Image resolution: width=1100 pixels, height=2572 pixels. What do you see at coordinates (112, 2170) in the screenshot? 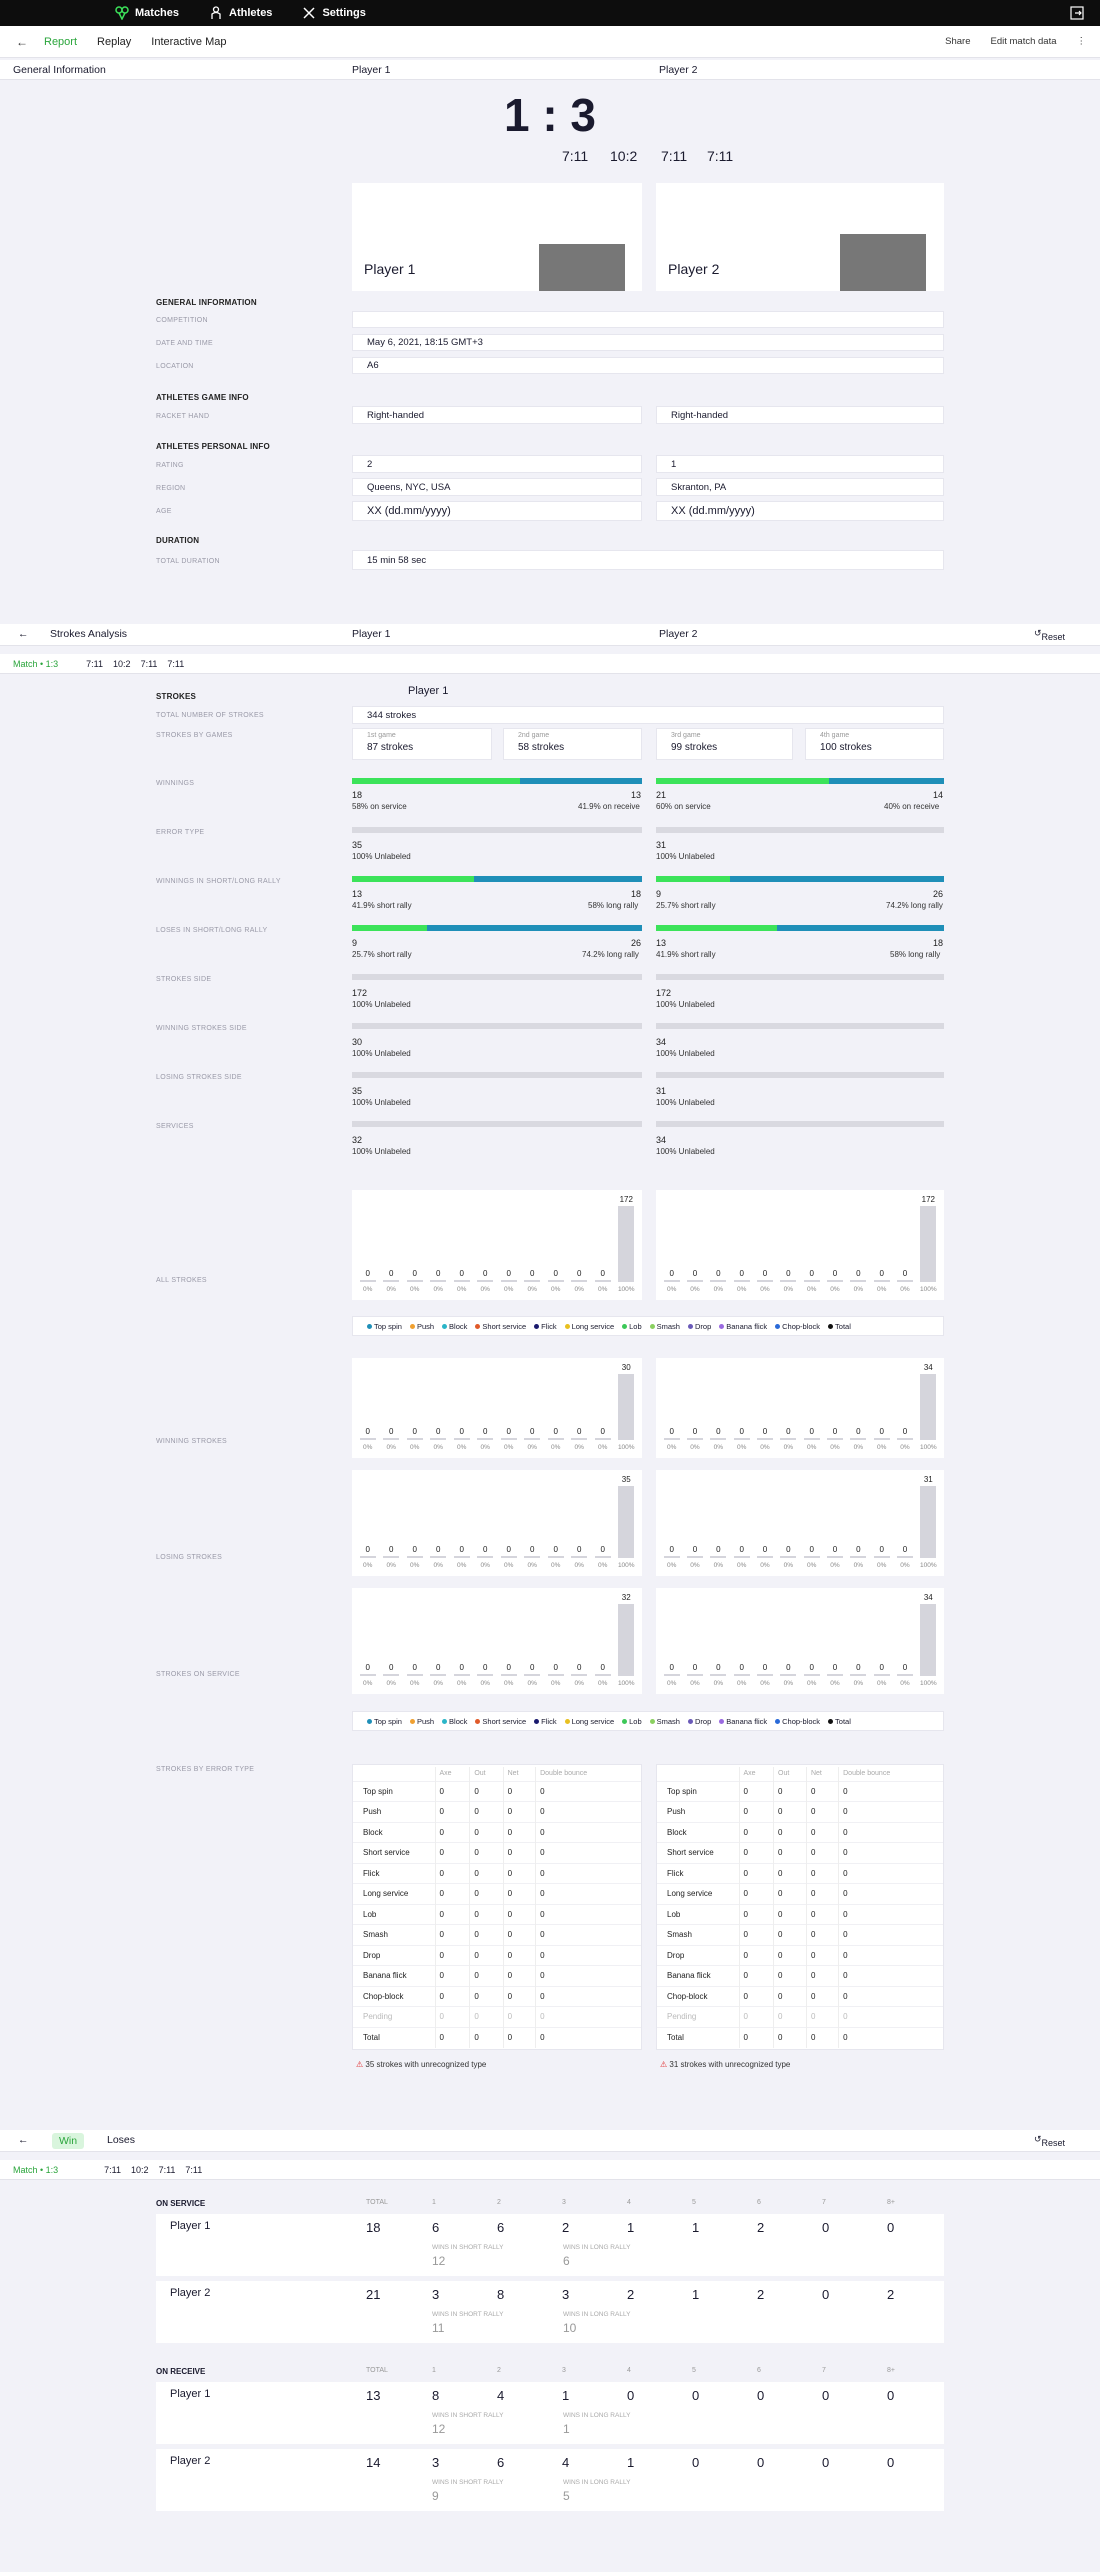
I see `winlose-game-filter-1: 7:11` at bounding box center [112, 2170].